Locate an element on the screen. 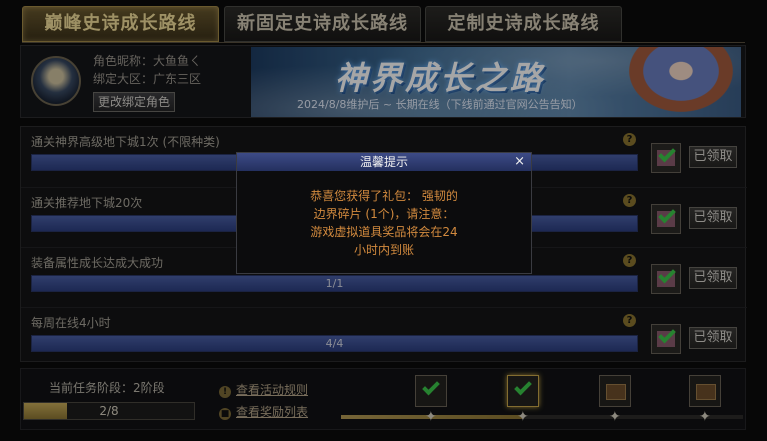  dialog-line: 恭喜您获得了礼包： 强韧的 is located at coordinates (384, 196).